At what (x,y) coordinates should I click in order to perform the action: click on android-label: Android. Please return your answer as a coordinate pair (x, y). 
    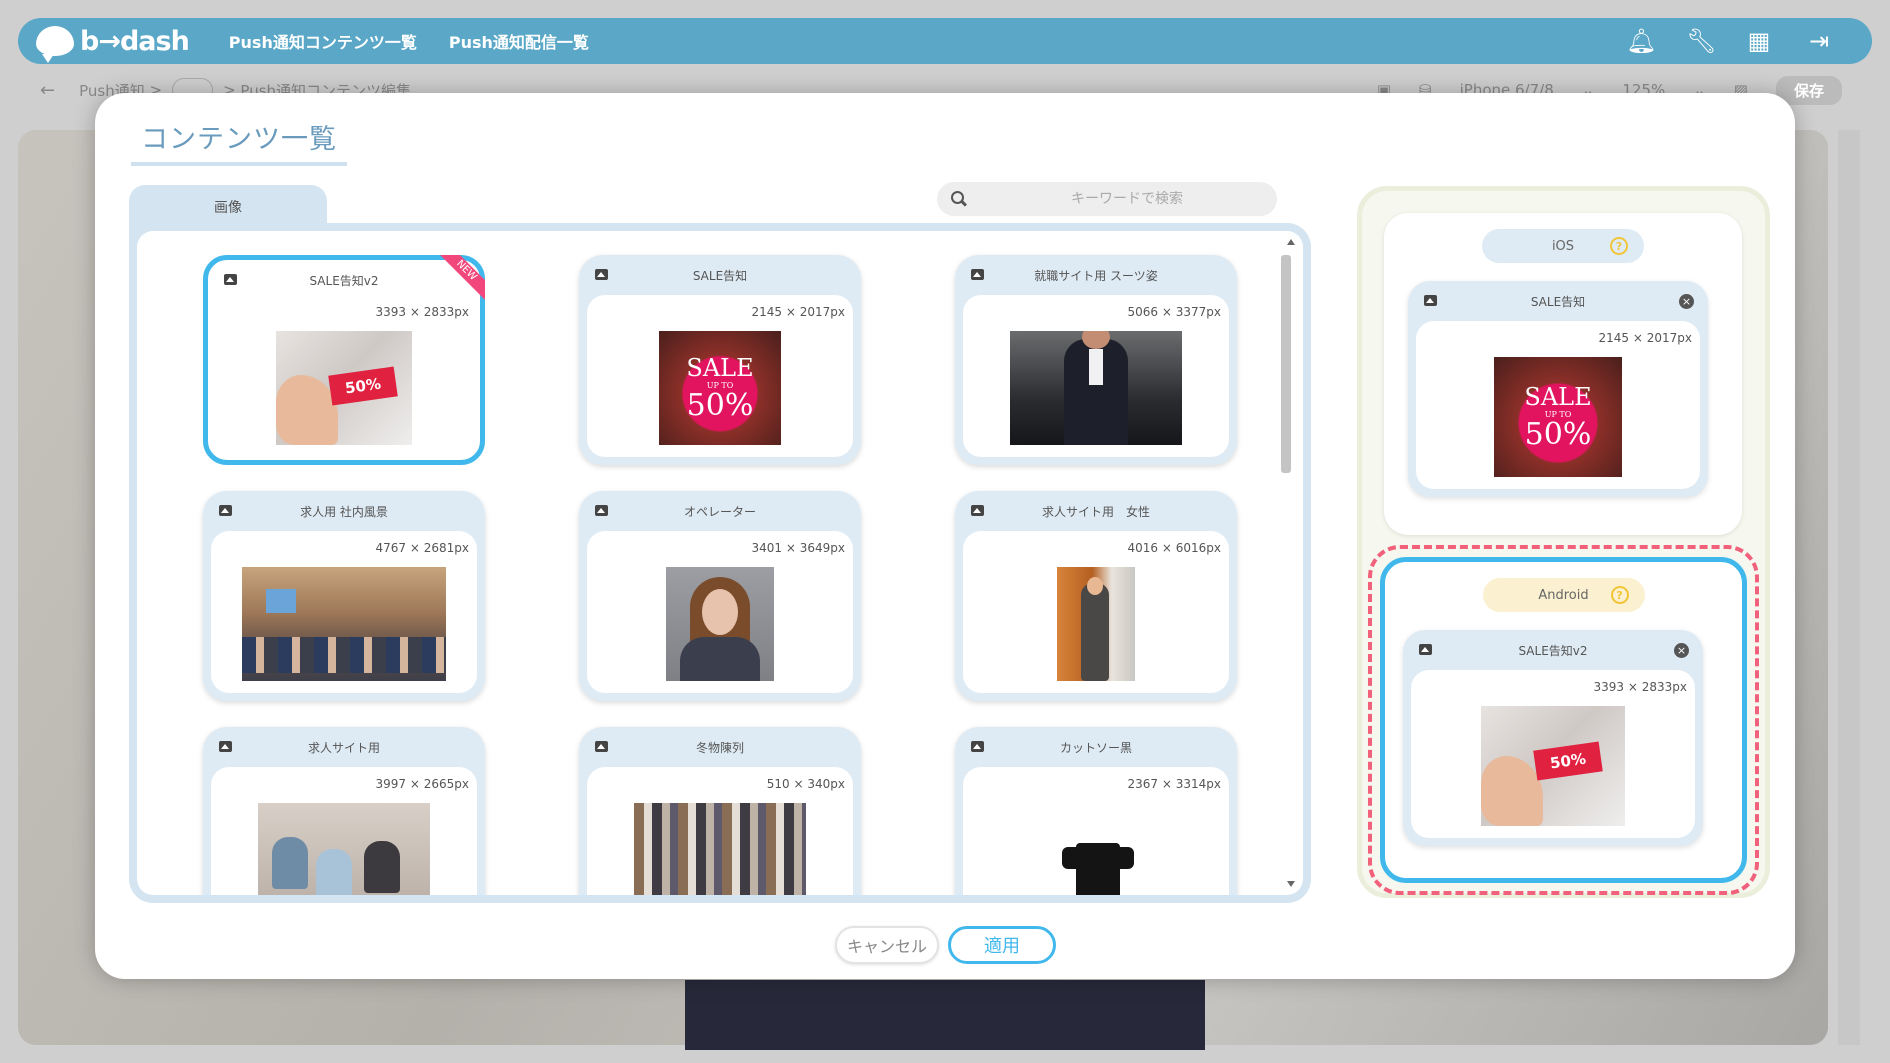
    Looking at the image, I should click on (1563, 595).